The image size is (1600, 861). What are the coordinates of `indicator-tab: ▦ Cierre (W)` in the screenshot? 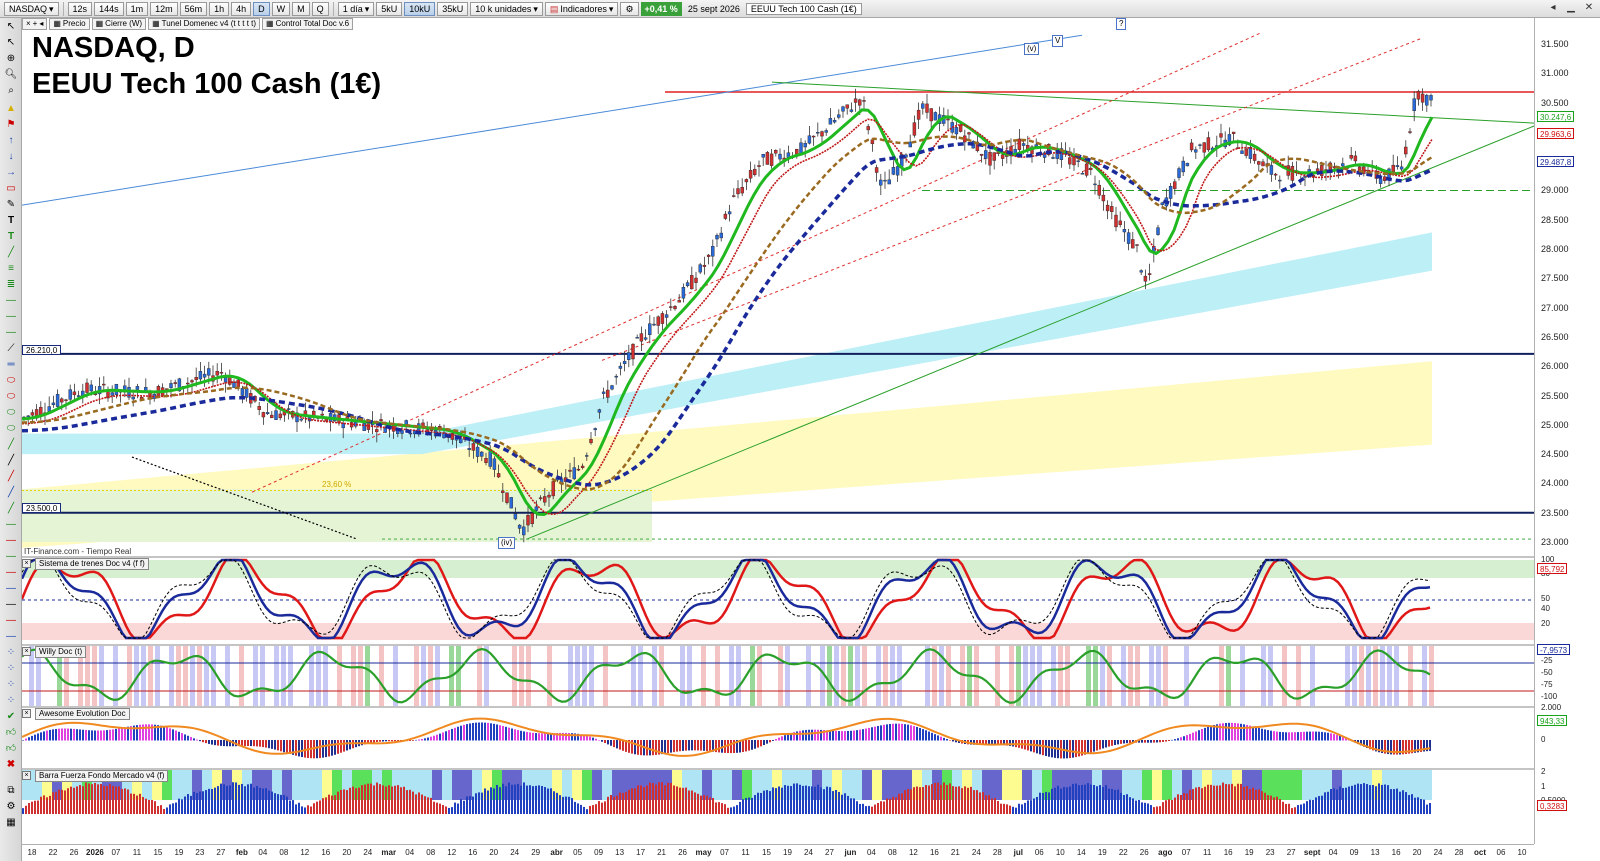 It's located at (119, 24).